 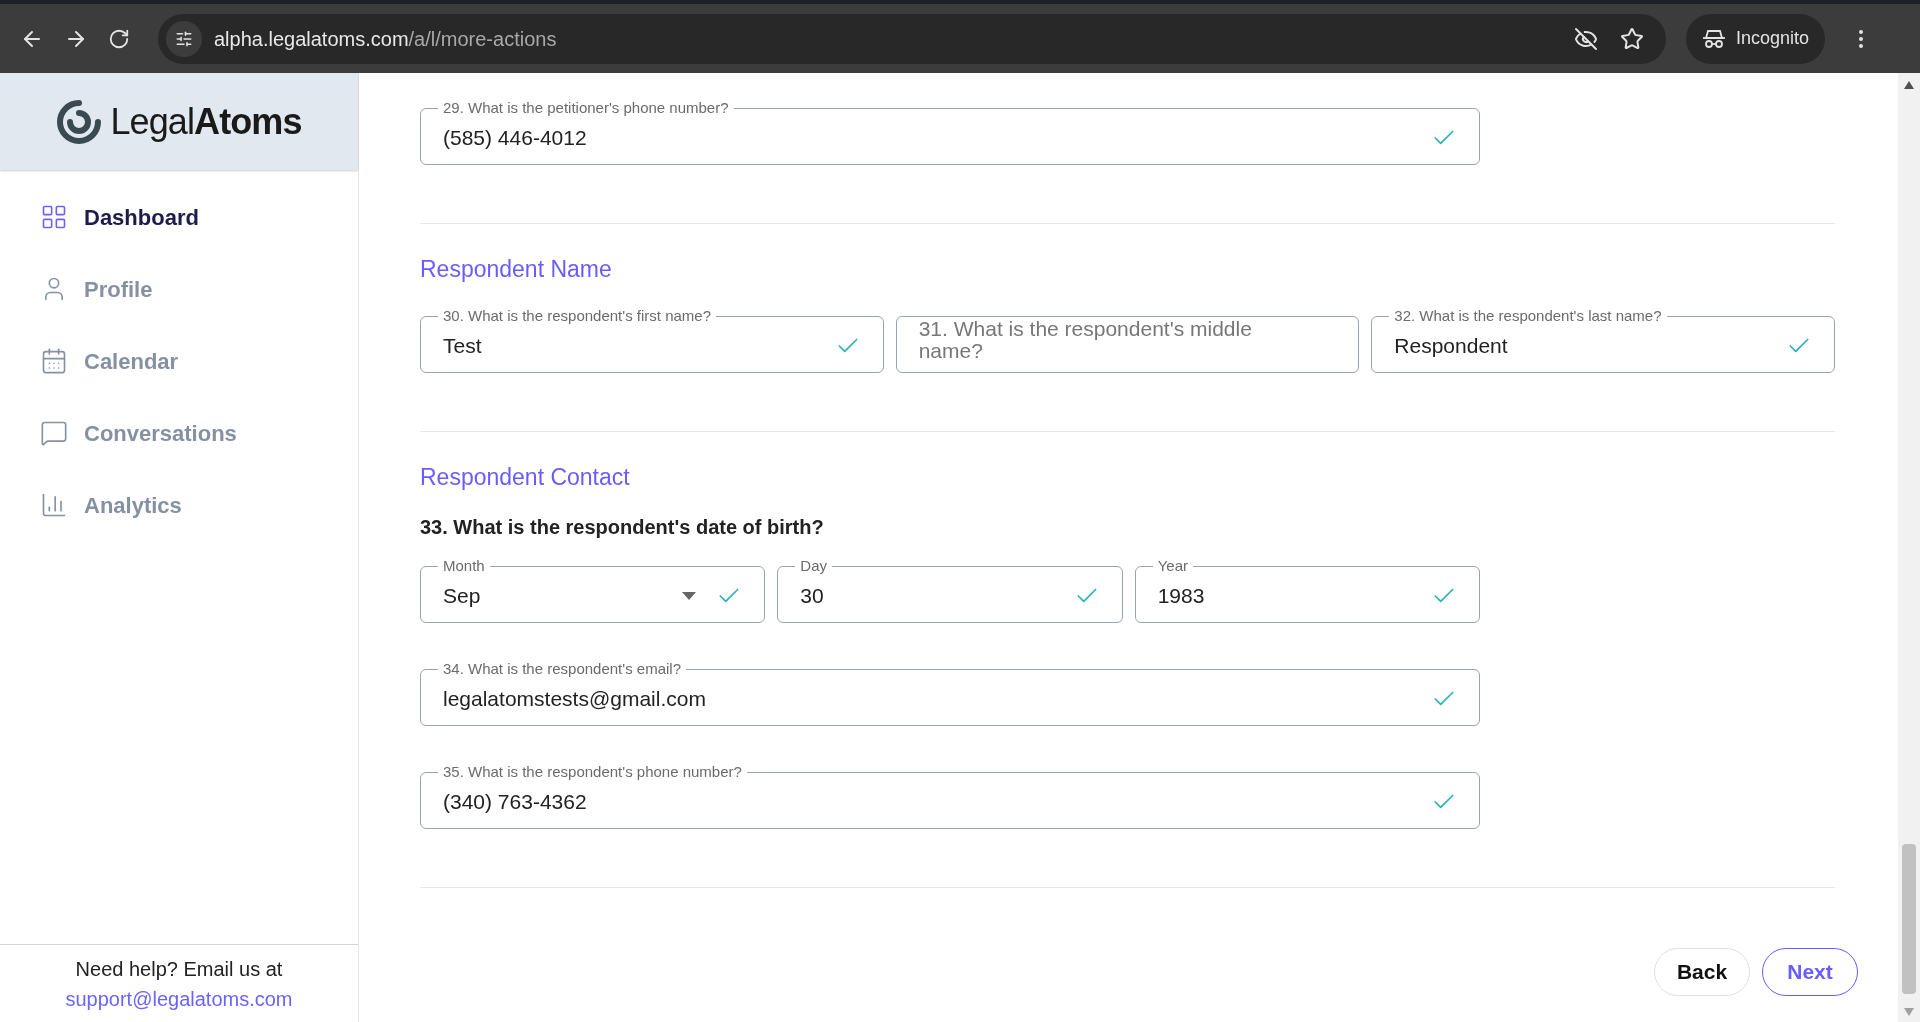 What do you see at coordinates (54, 217) in the screenshot?
I see `grid-icon` at bounding box center [54, 217].